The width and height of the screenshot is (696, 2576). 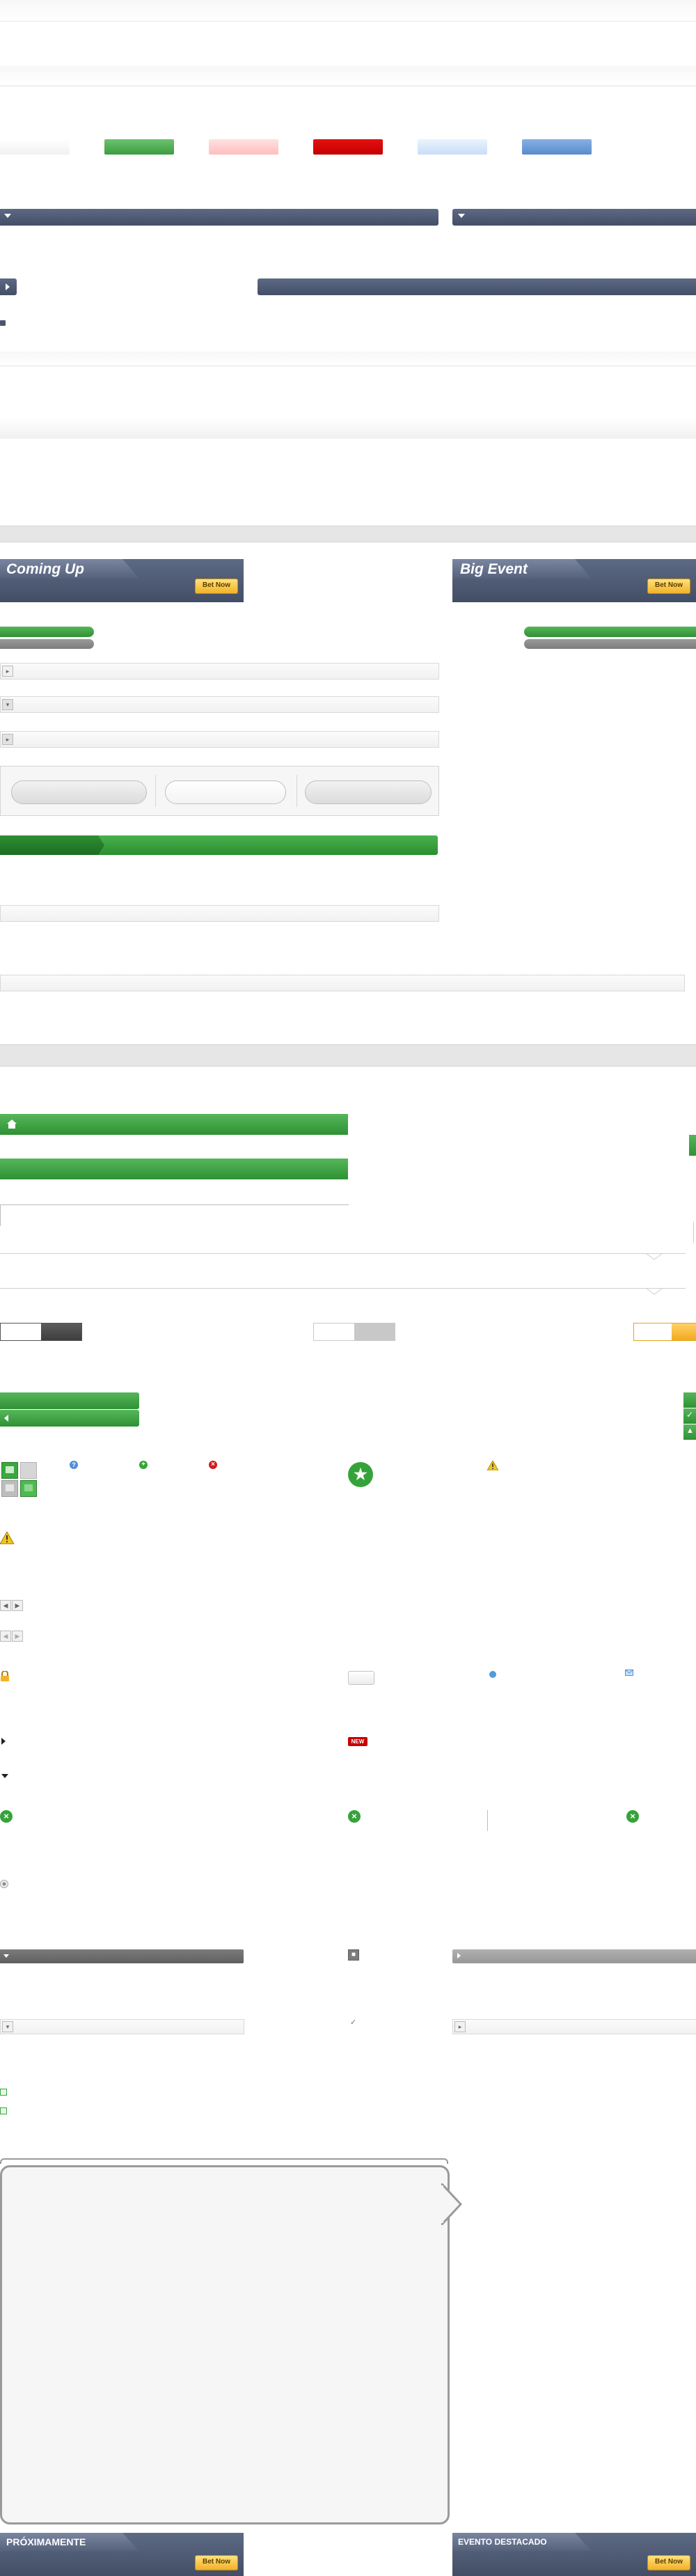 What do you see at coordinates (6, 1418) in the screenshot?
I see `chevron-left-icon` at bounding box center [6, 1418].